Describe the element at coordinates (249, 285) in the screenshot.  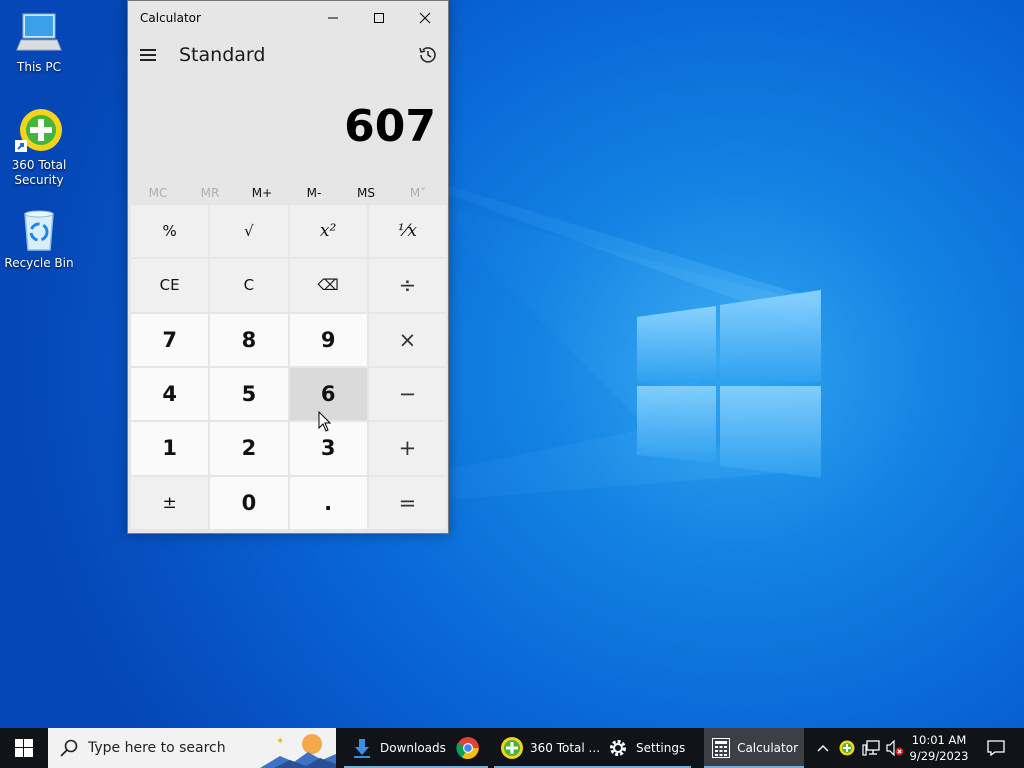
I see `clear-button: C` at that location.